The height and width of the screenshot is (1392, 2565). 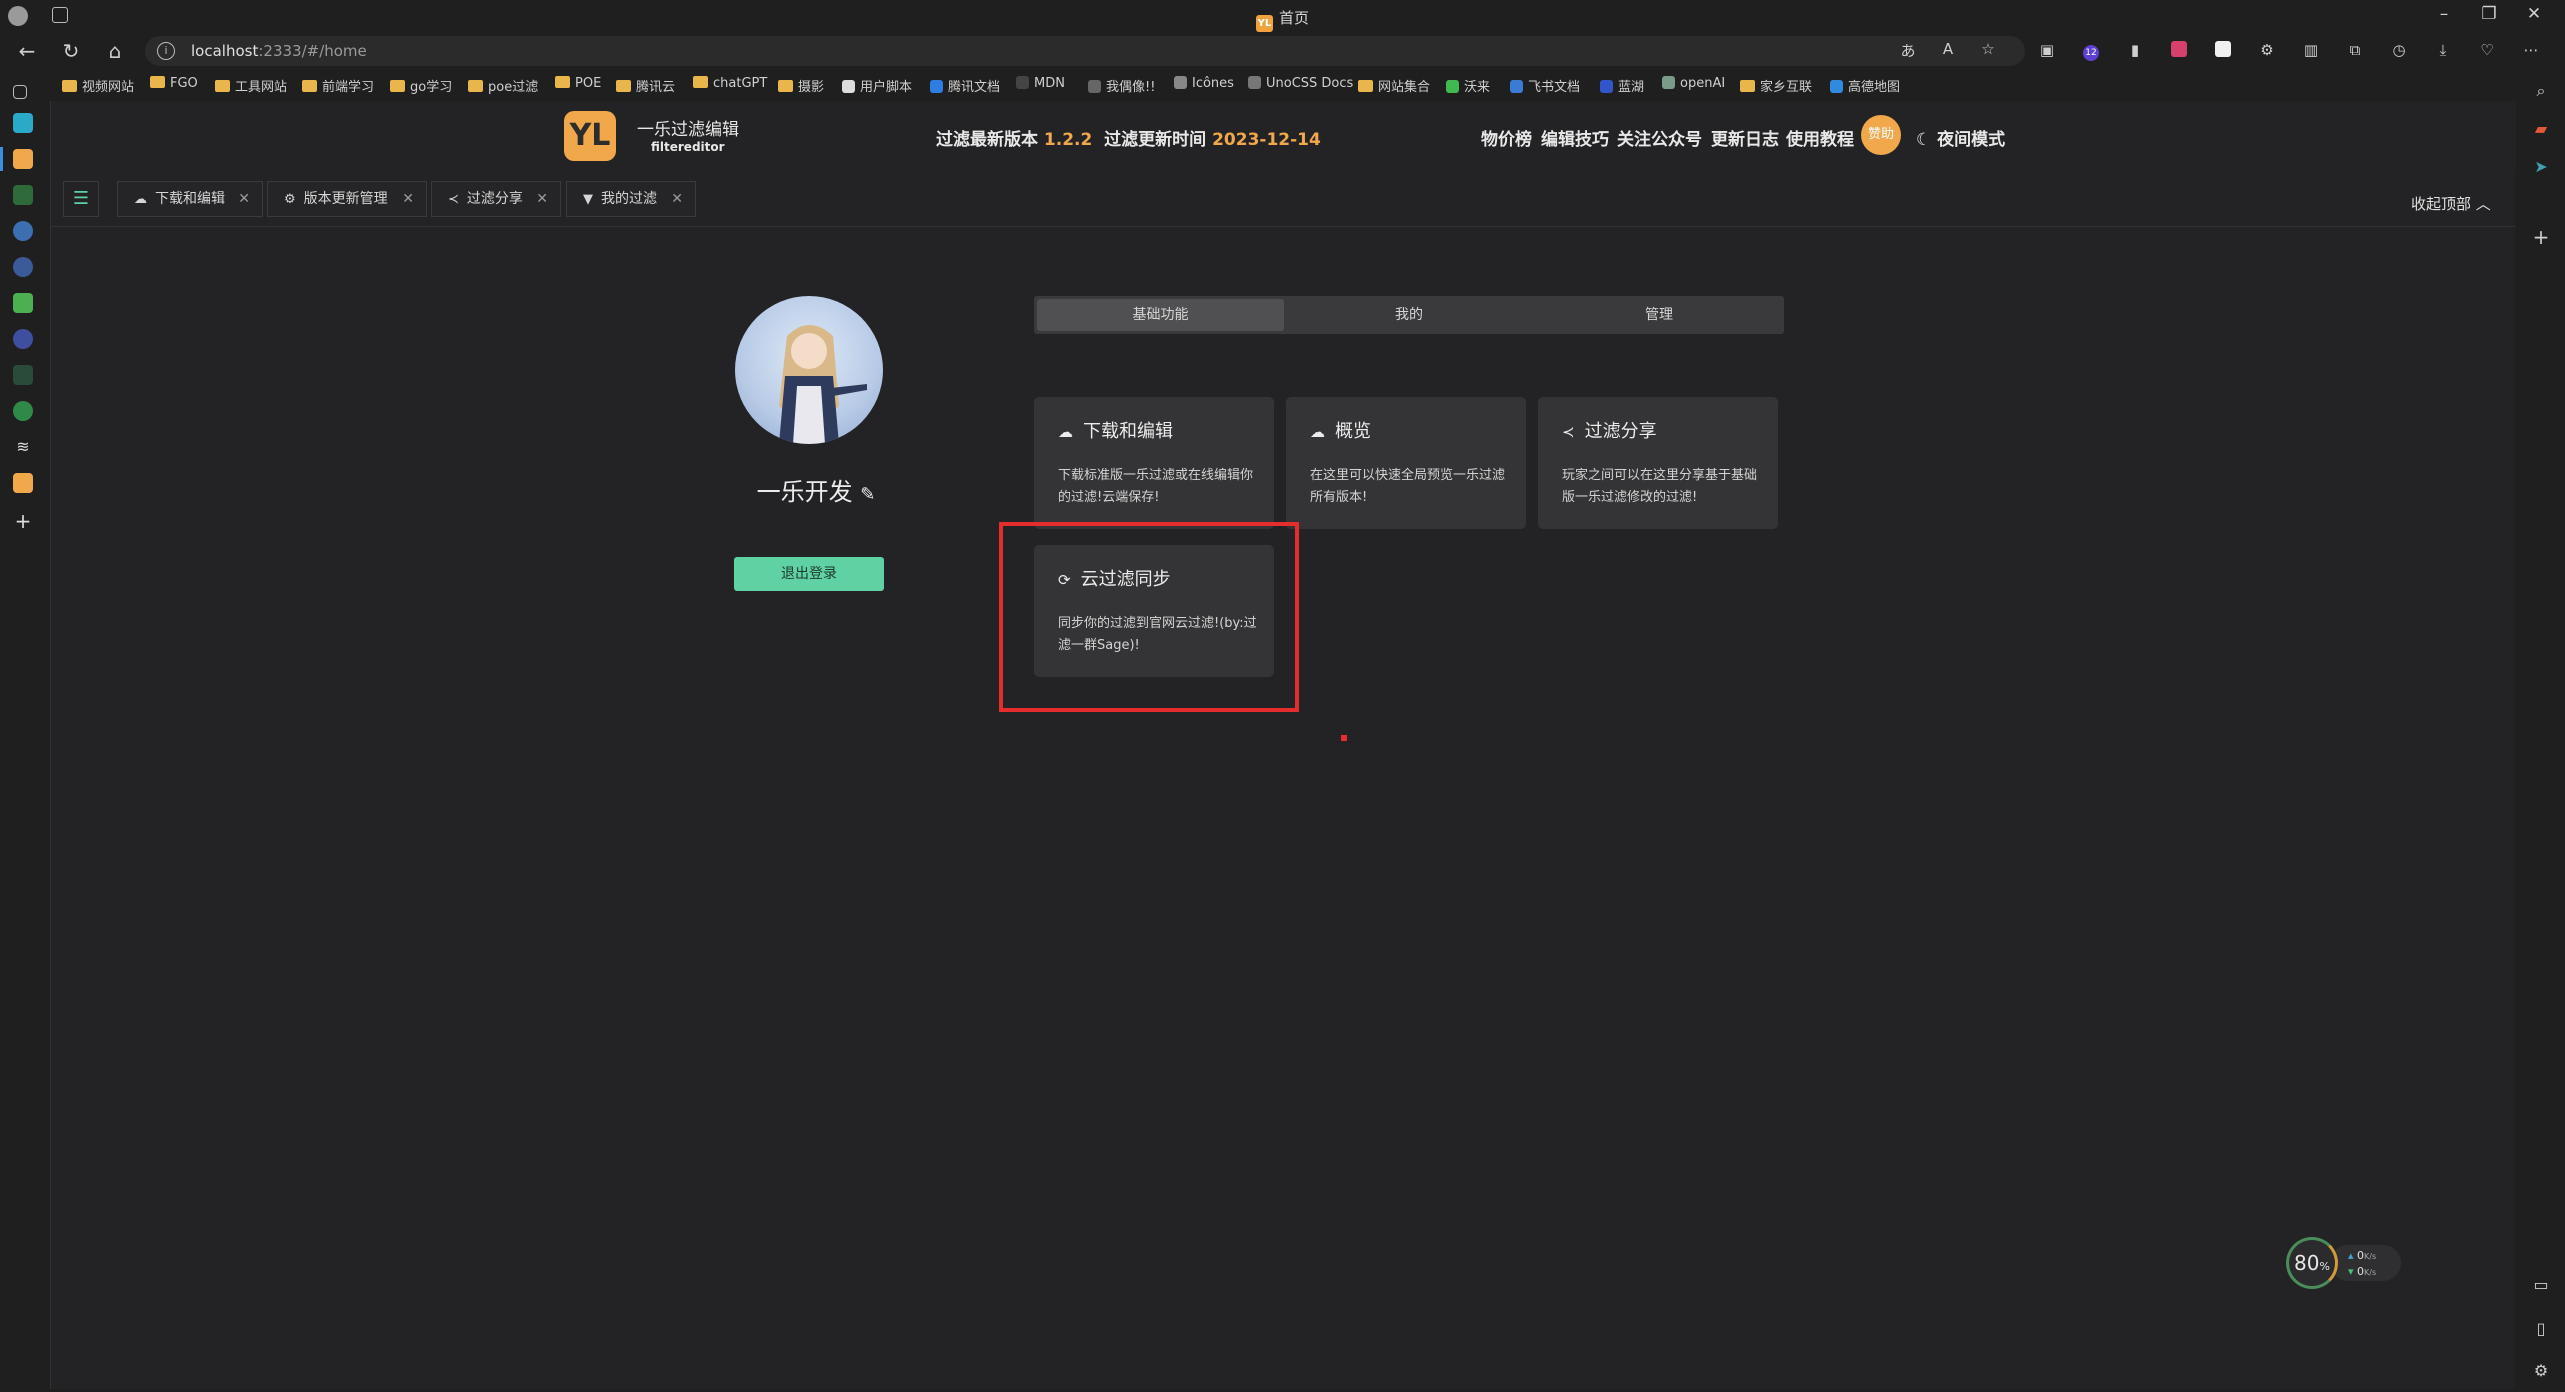 I want to click on card-description: 下载标准版一乐过滤或在线编辑你的过滤!云端保存!, so click(x=1156, y=486).